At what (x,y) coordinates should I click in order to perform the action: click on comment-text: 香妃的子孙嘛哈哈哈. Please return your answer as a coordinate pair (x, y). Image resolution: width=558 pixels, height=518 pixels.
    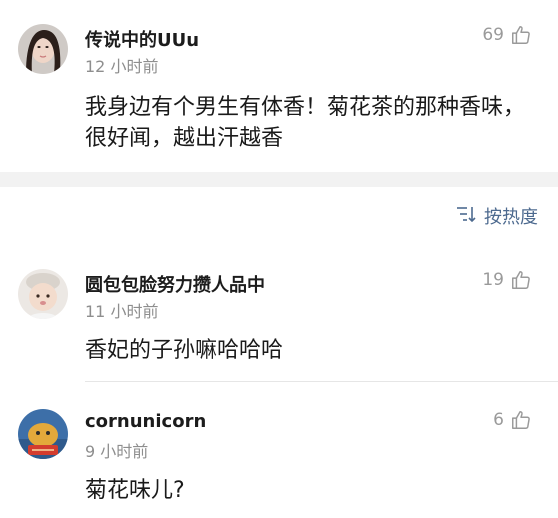
    Looking at the image, I should click on (184, 350).